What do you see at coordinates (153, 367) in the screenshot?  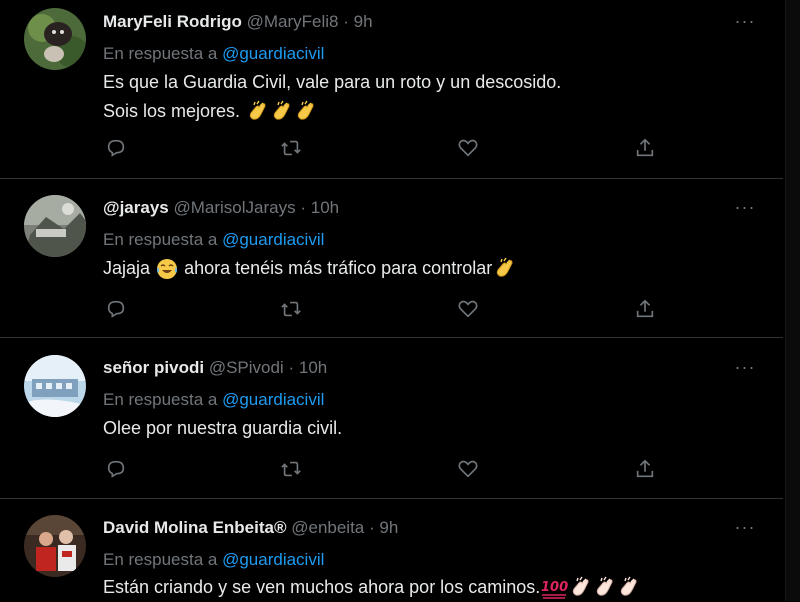 I see `display-name: señor pivodi` at bounding box center [153, 367].